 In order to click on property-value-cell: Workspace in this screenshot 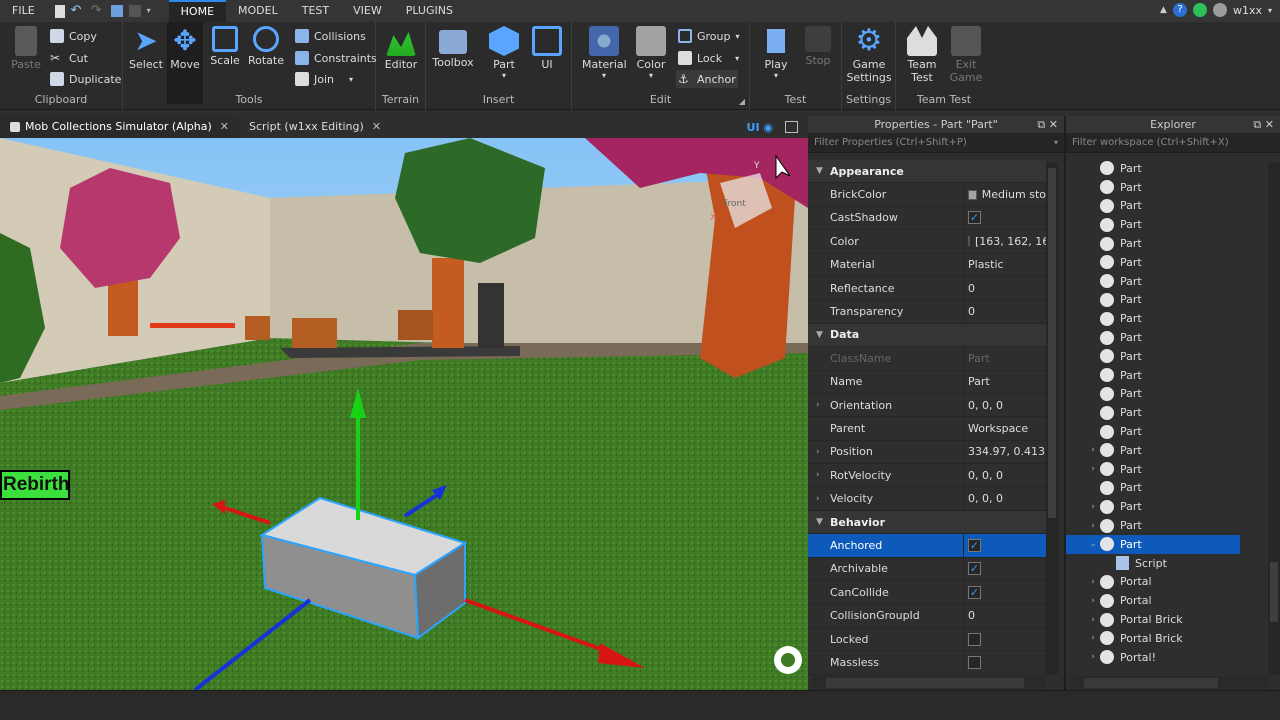, I will do `click(1005, 428)`.